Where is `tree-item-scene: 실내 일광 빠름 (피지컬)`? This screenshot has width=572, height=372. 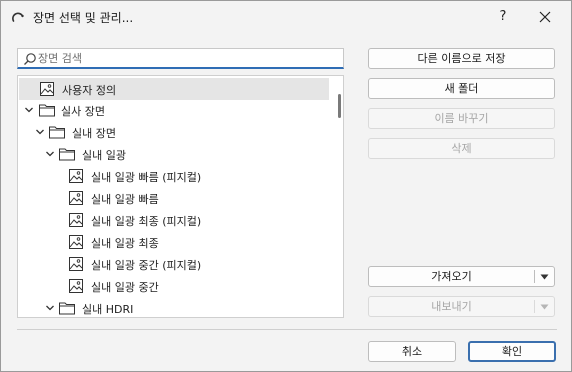 tree-item-scene: 실내 일광 빠름 (피지컬) is located at coordinates (174, 176).